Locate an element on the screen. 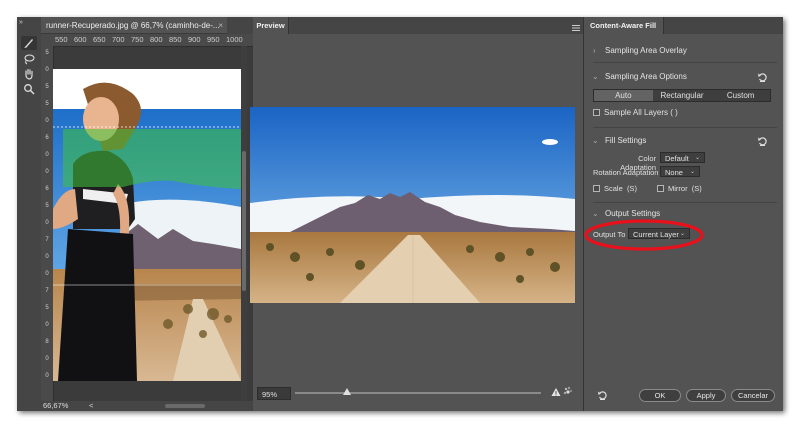  preview-header is located at coordinates (418, 25).